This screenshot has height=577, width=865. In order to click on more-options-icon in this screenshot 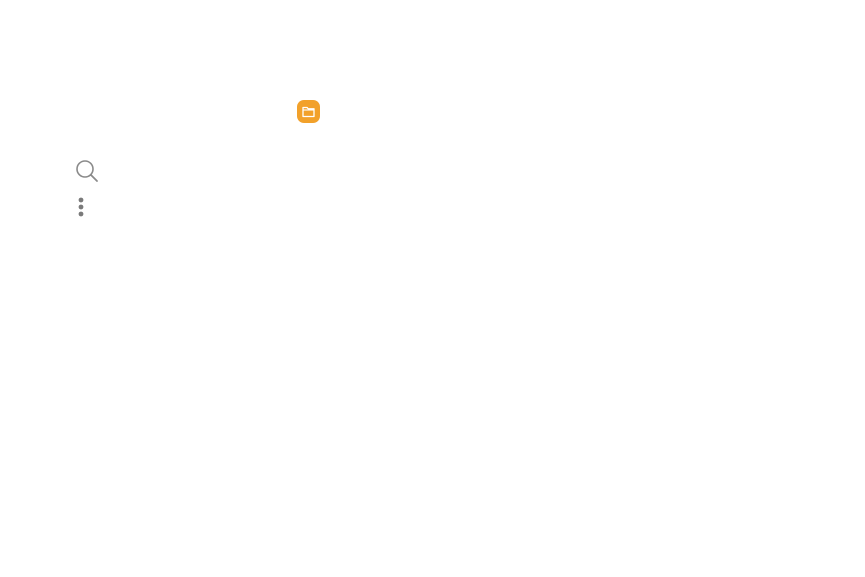, I will do `click(81, 207)`.